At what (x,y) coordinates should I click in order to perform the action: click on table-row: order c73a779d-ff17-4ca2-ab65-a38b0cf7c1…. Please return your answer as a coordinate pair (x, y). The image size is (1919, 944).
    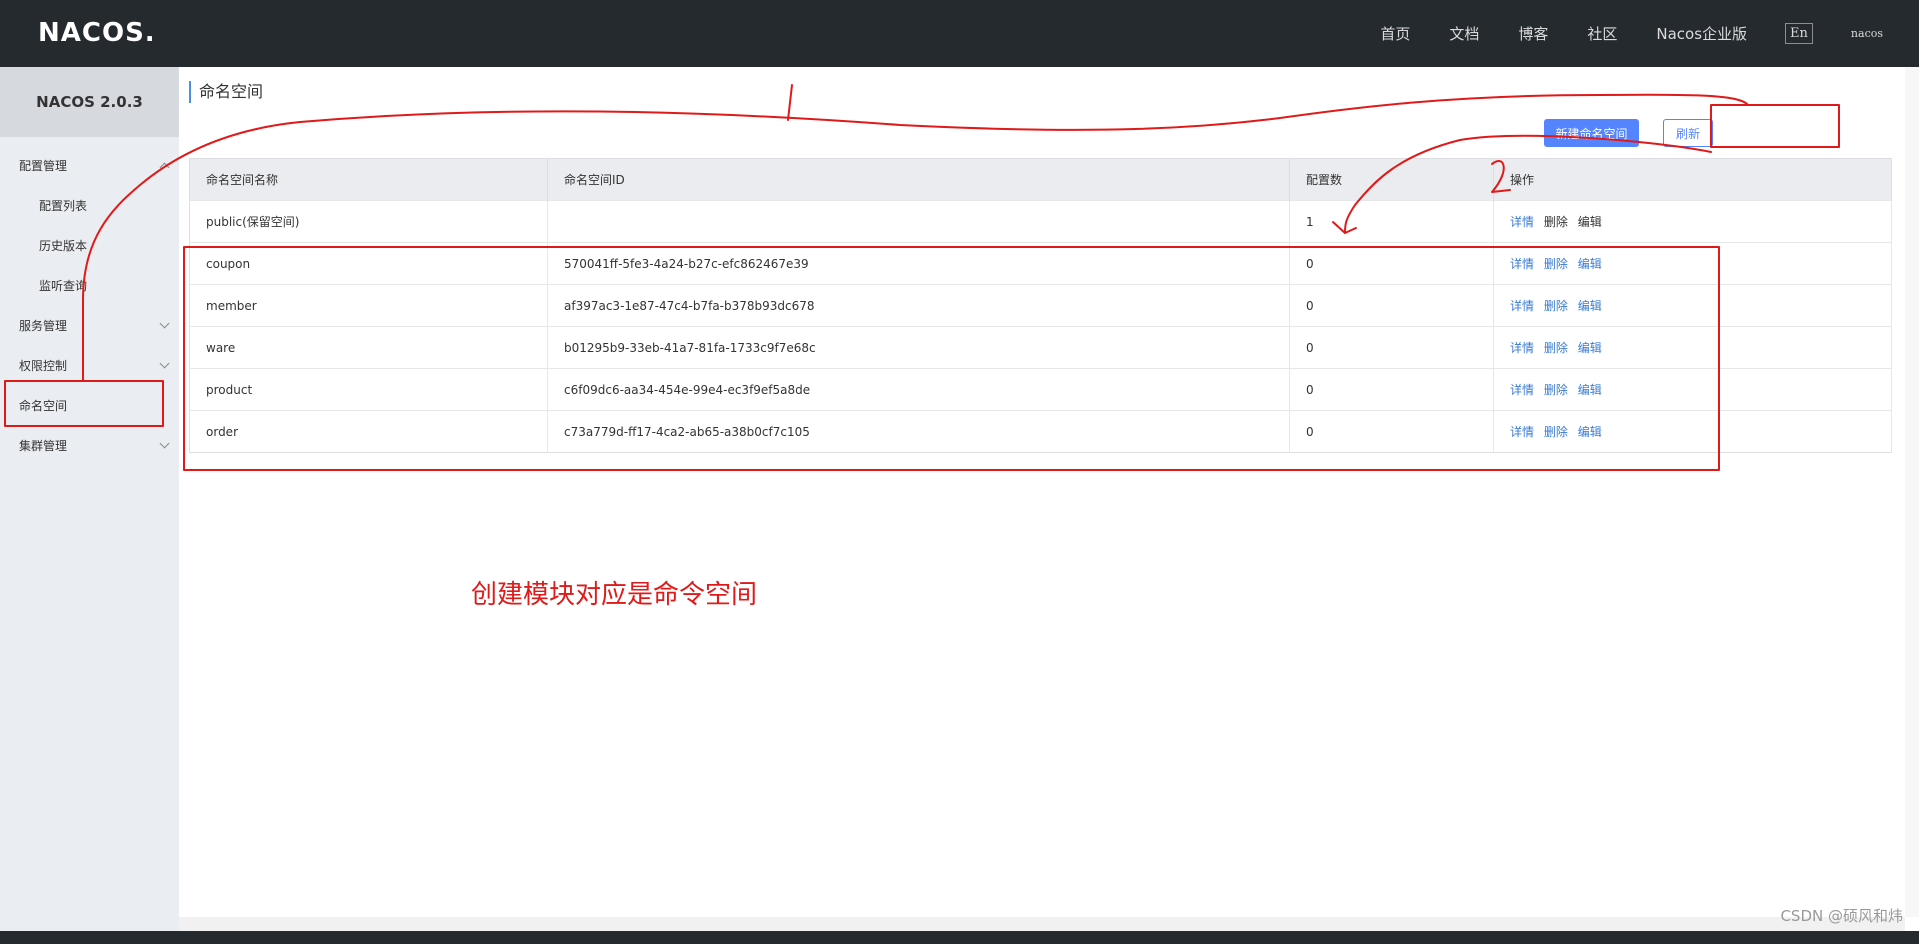
    Looking at the image, I should click on (1040, 431).